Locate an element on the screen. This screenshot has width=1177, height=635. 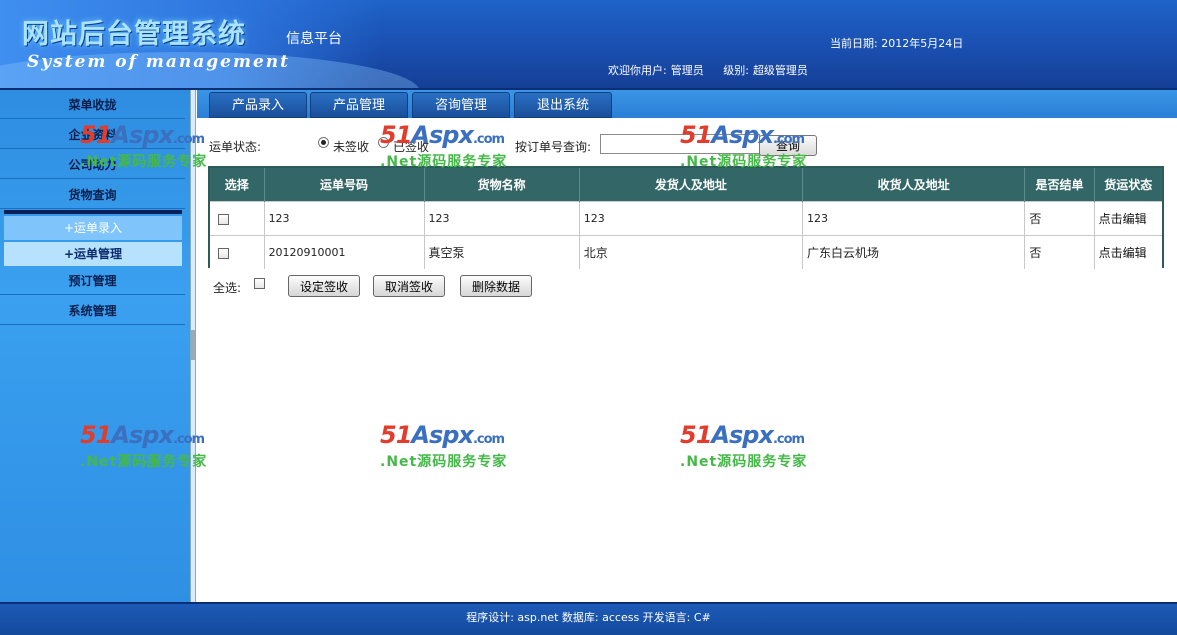
date-label: 当前日期: is located at coordinates (854, 43).